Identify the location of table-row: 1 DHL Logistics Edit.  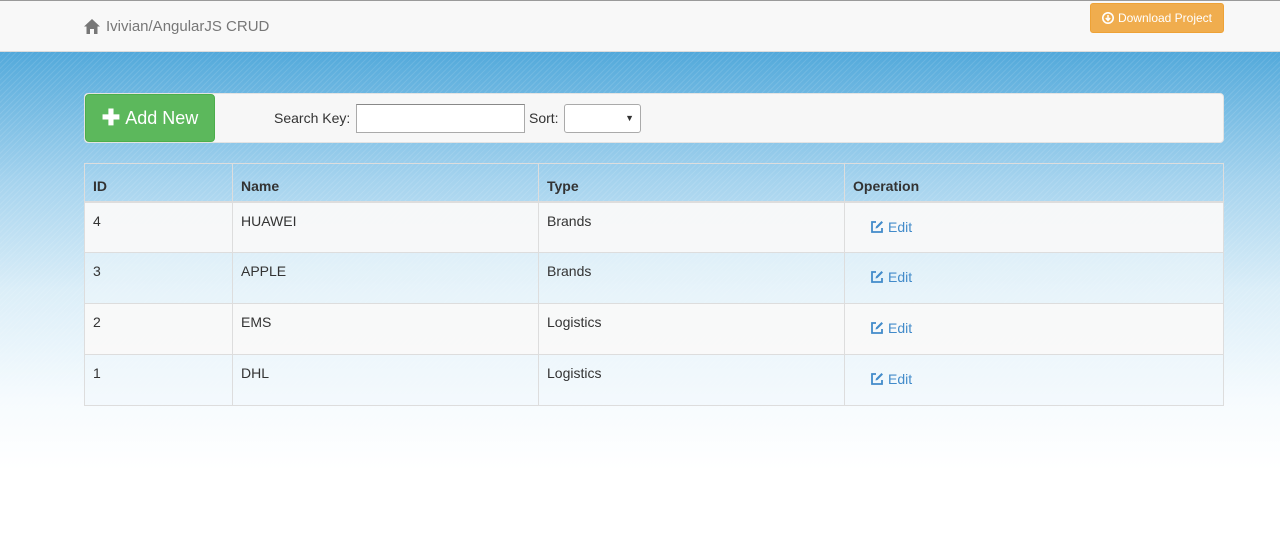
(654, 380).